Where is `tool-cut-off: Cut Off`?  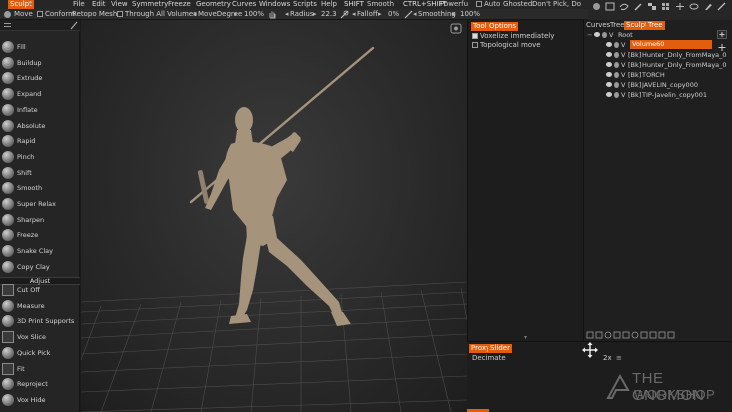 tool-cut-off: Cut Off is located at coordinates (39, 290).